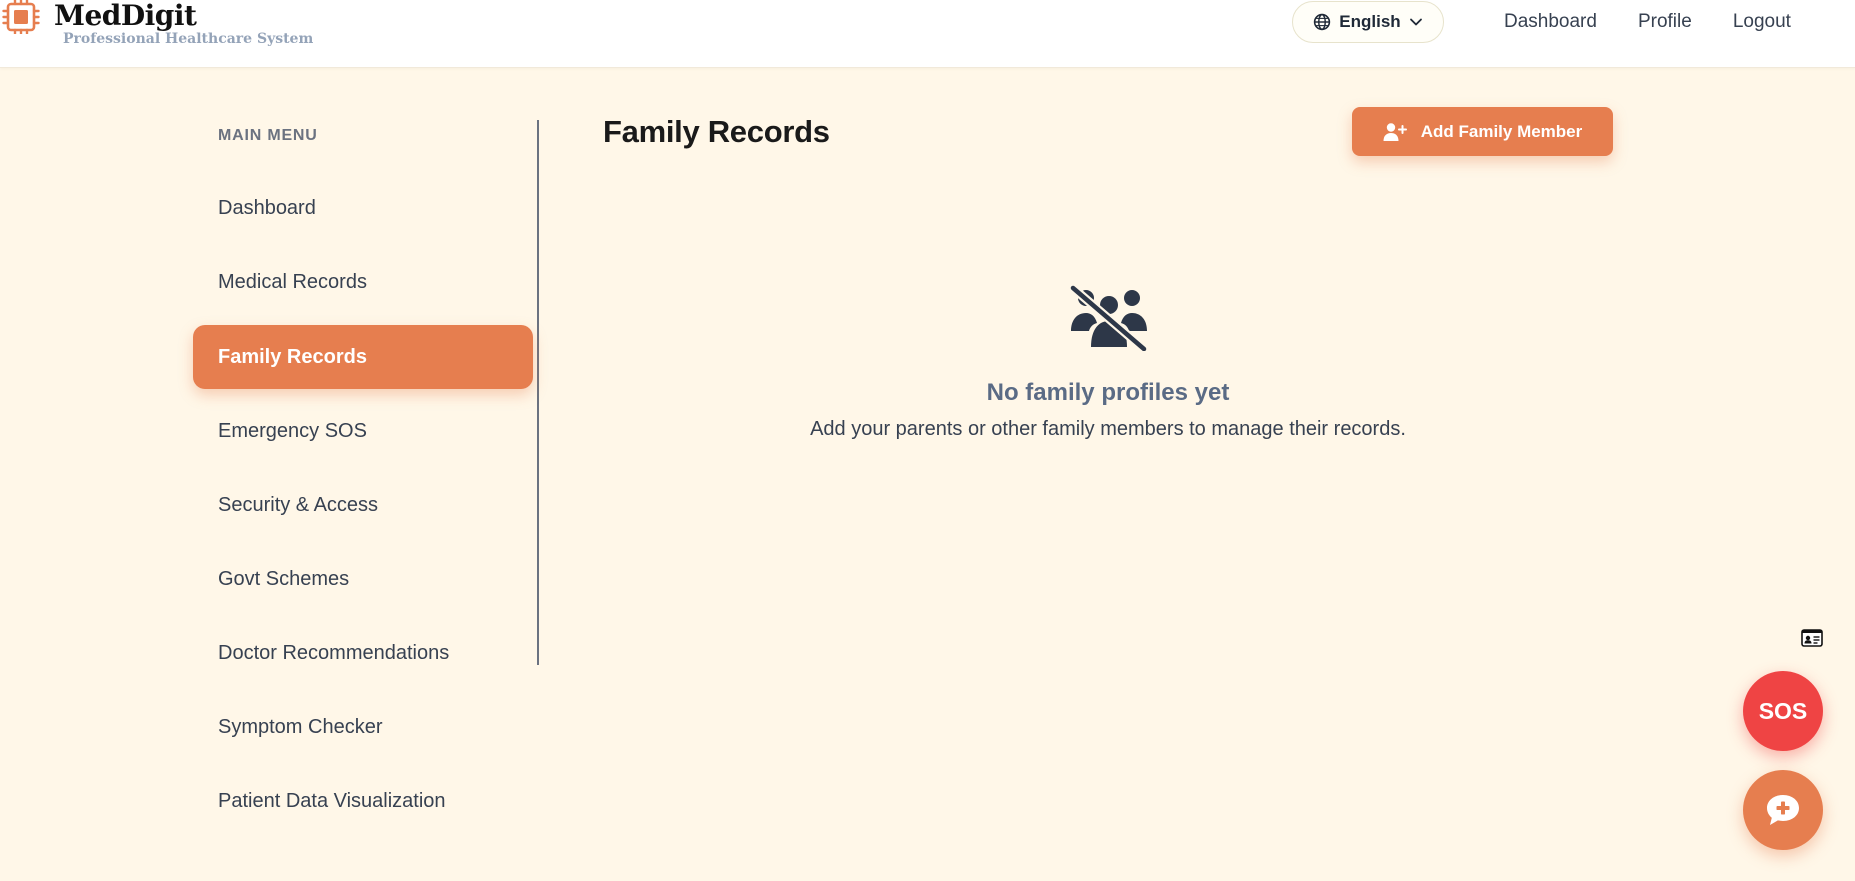  I want to click on sos-button: SOS, so click(1783, 711).